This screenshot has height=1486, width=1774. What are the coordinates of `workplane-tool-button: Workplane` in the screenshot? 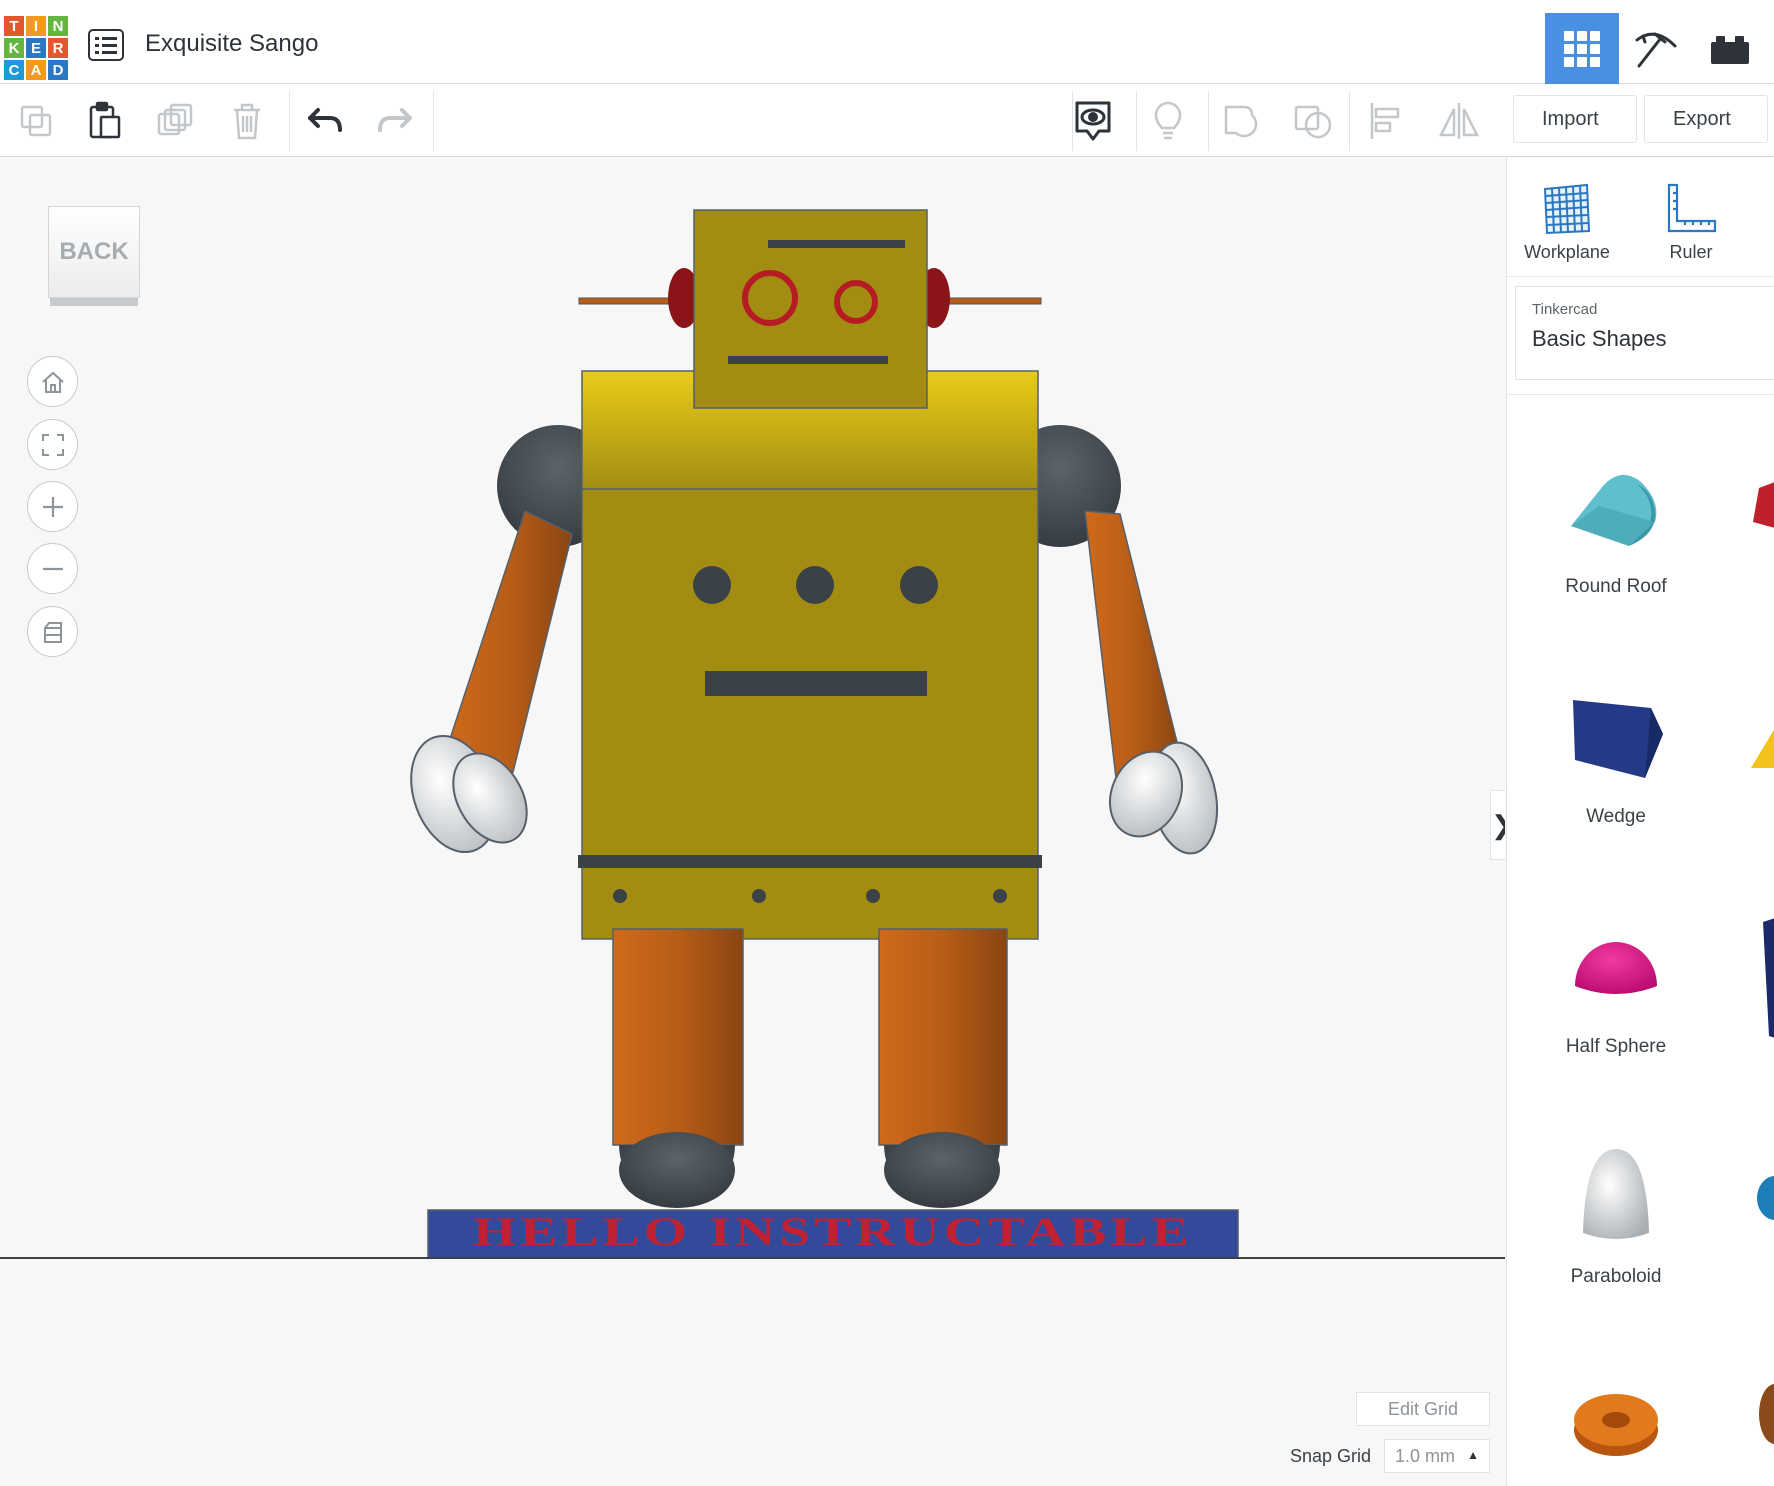 It's located at (1567, 219).